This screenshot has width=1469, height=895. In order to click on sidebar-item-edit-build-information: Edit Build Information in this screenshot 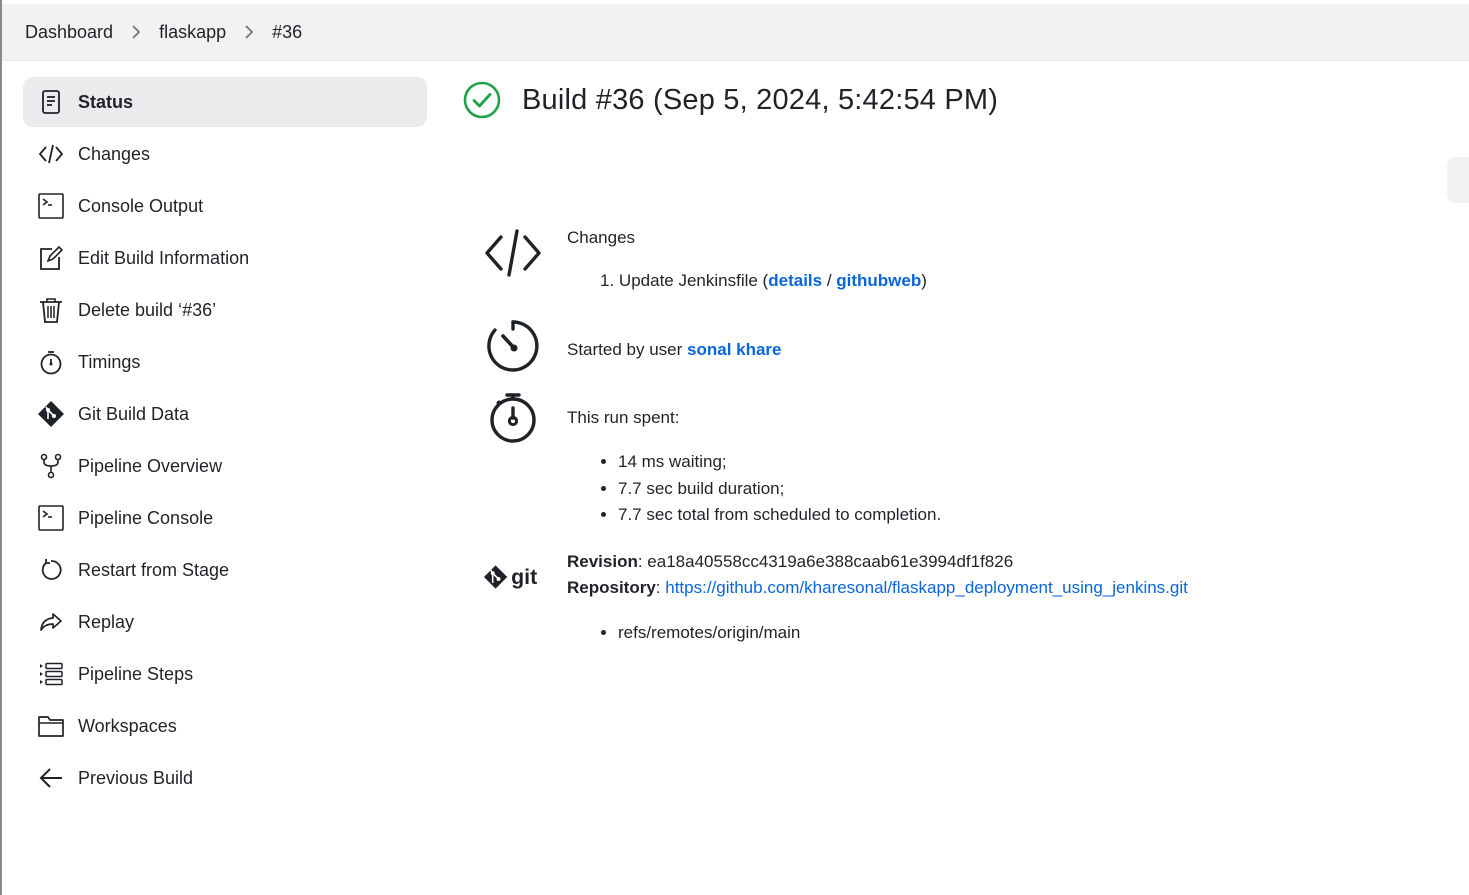, I will do `click(225, 258)`.